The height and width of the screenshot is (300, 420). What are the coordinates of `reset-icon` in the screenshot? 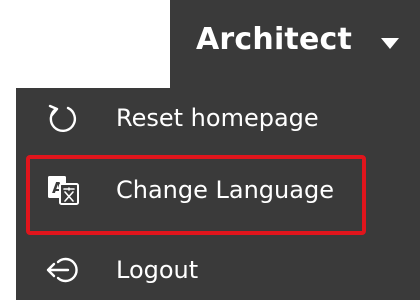 It's located at (63, 118).